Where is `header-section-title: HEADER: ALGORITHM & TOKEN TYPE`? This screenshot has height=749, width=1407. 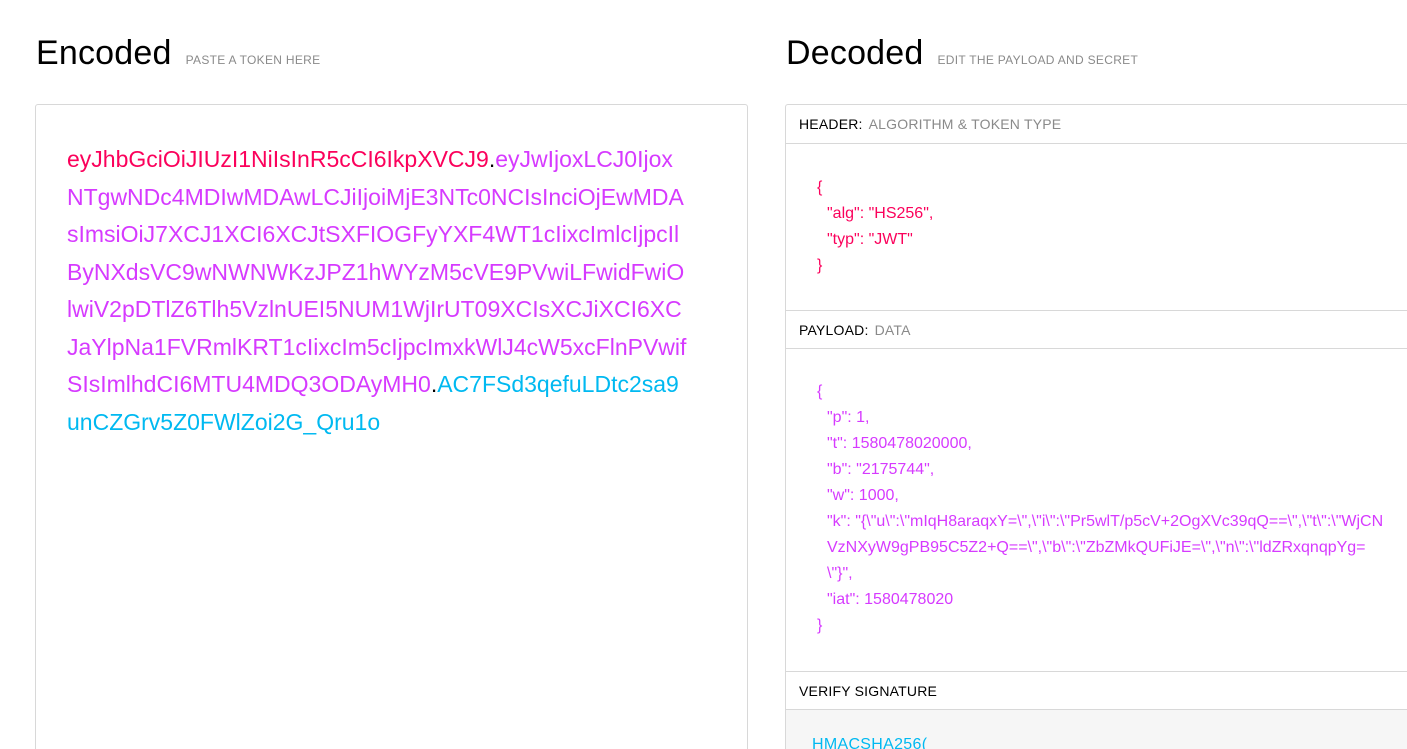
header-section-title: HEADER: ALGORITHM & TOKEN TYPE is located at coordinates (1096, 124).